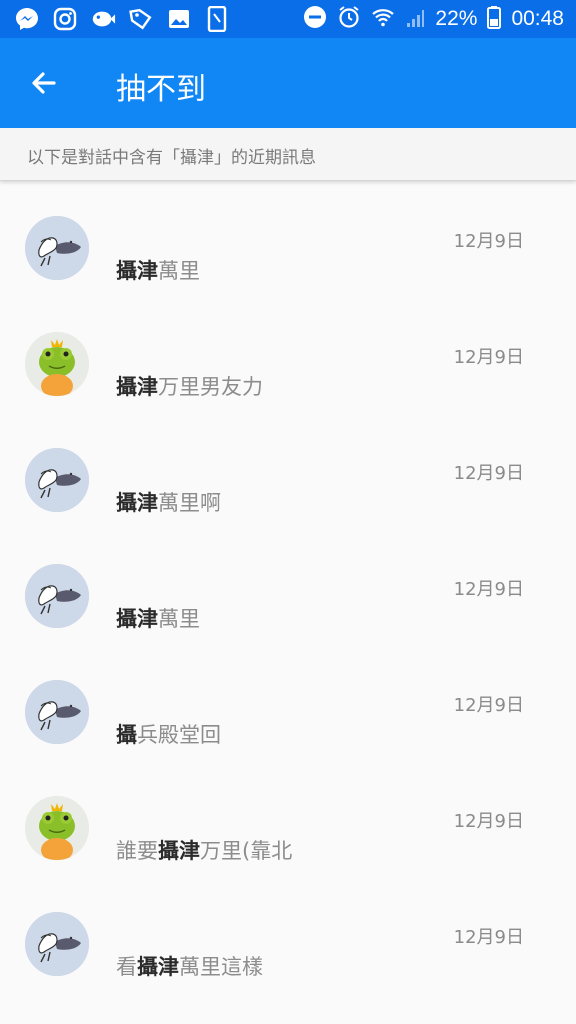 Image resolution: width=576 pixels, height=1024 pixels. What do you see at coordinates (288, 705) in the screenshot?
I see `list-item: 12月9日 攝兵殿堂回` at bounding box center [288, 705].